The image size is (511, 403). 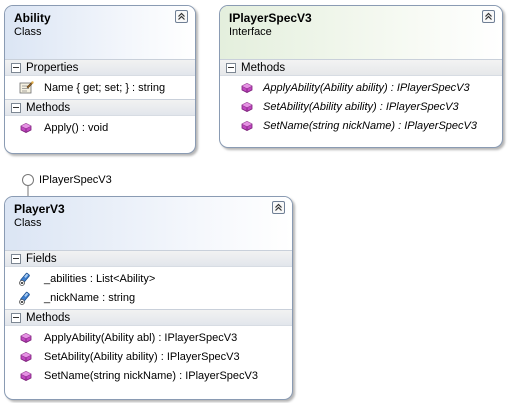 What do you see at coordinates (39, 209) in the screenshot?
I see `class-name: PlayerV3` at bounding box center [39, 209].